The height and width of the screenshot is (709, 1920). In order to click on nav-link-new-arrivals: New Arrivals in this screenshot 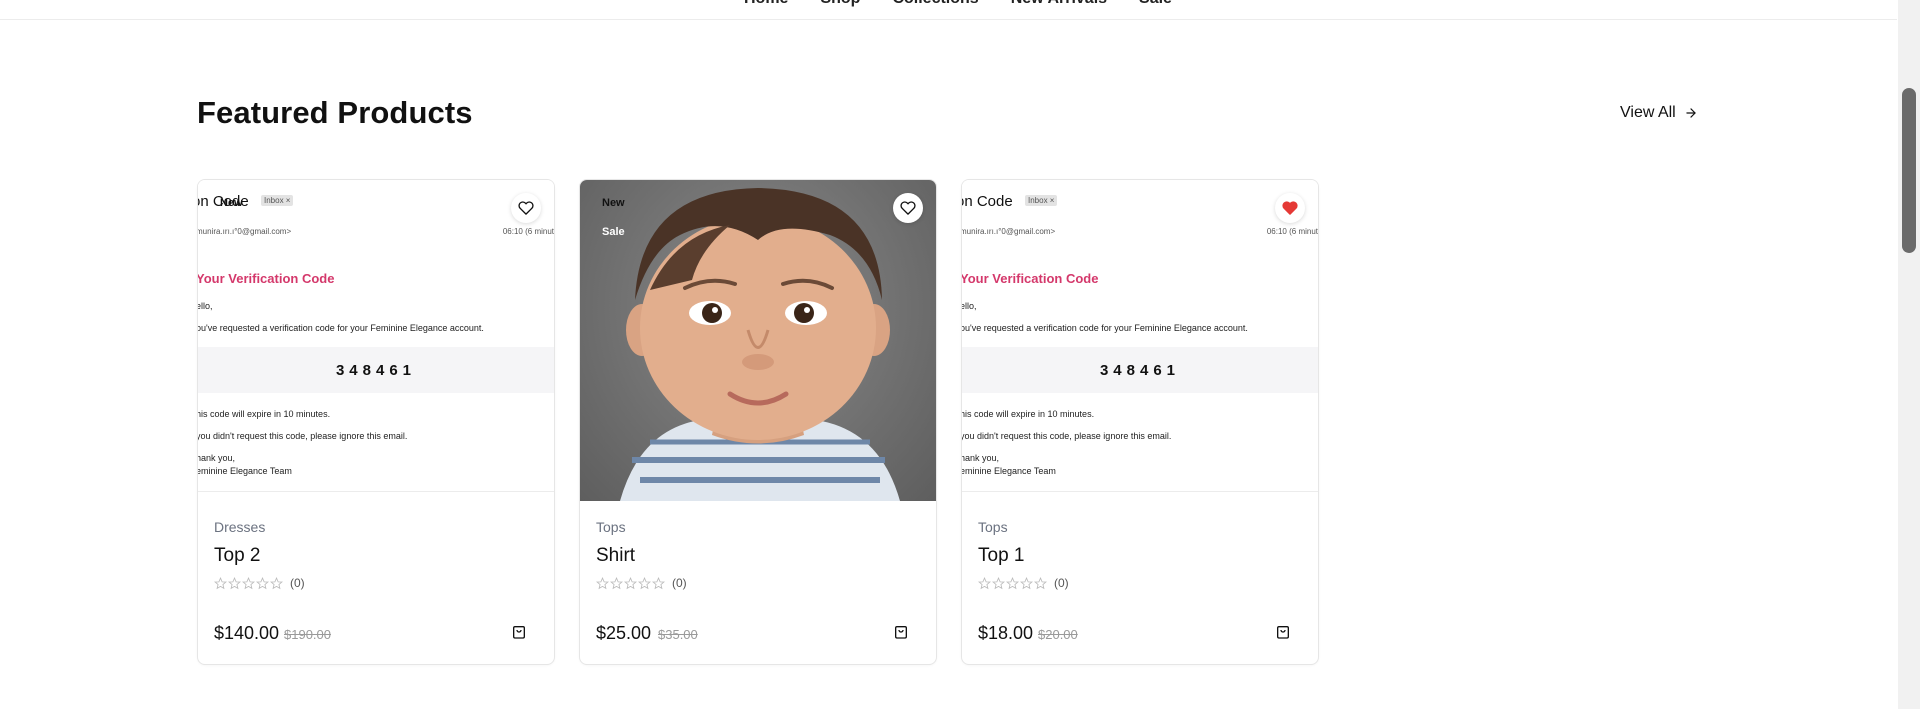, I will do `click(1059, 4)`.